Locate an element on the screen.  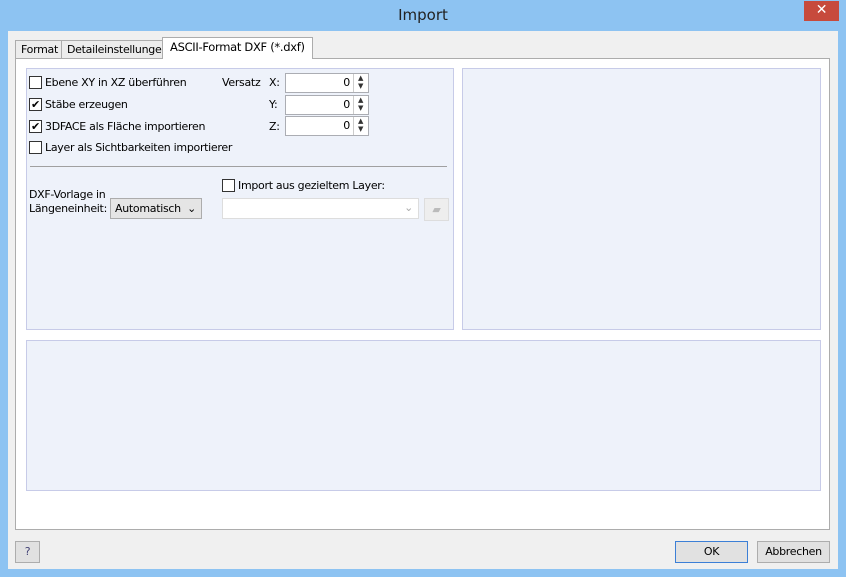
folder-icon: ▰ is located at coordinates (436, 209).